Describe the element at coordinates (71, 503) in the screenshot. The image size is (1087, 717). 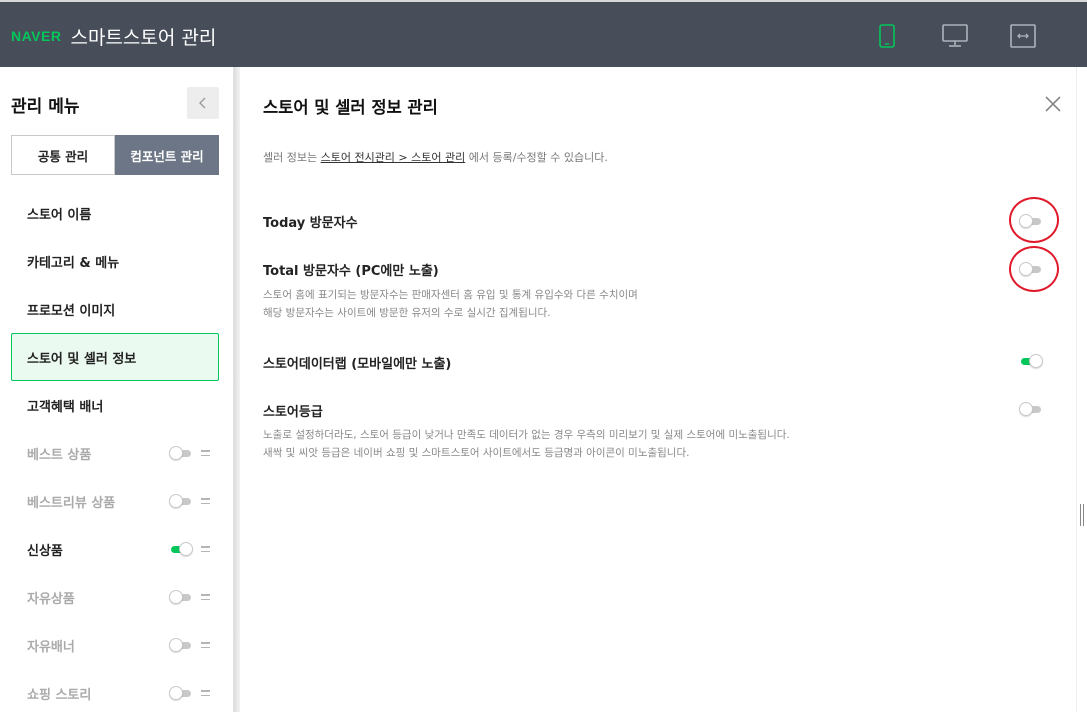
I see `sidebar-item-label: 베스트리뷰 상품` at that location.